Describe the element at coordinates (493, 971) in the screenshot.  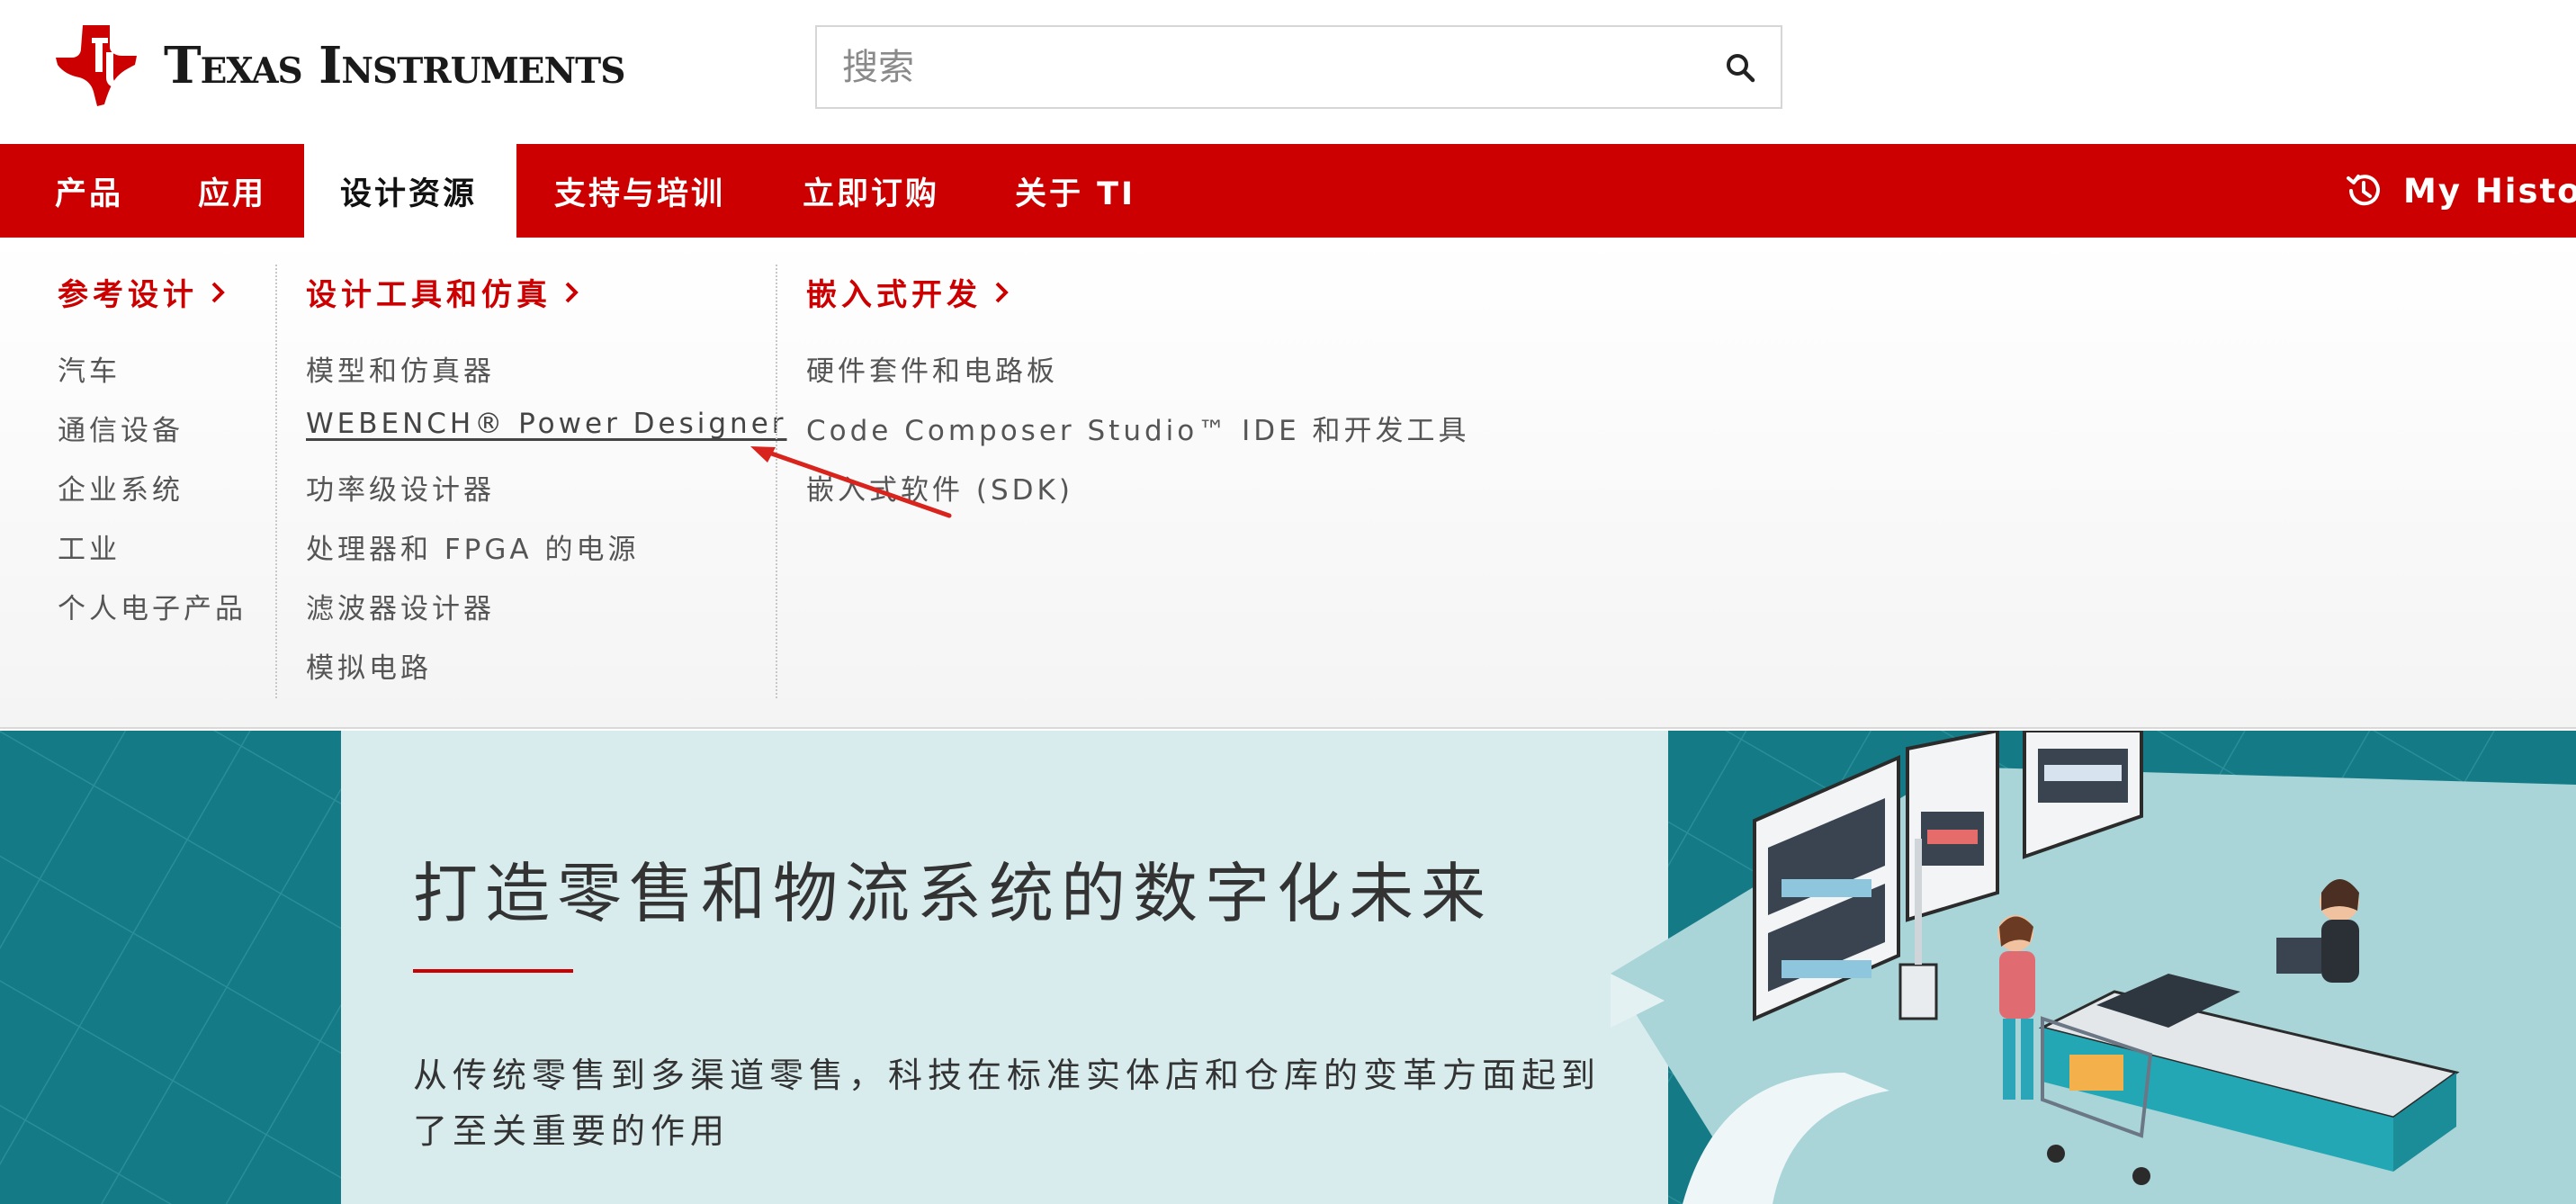
I see `hero-title-underline` at that location.